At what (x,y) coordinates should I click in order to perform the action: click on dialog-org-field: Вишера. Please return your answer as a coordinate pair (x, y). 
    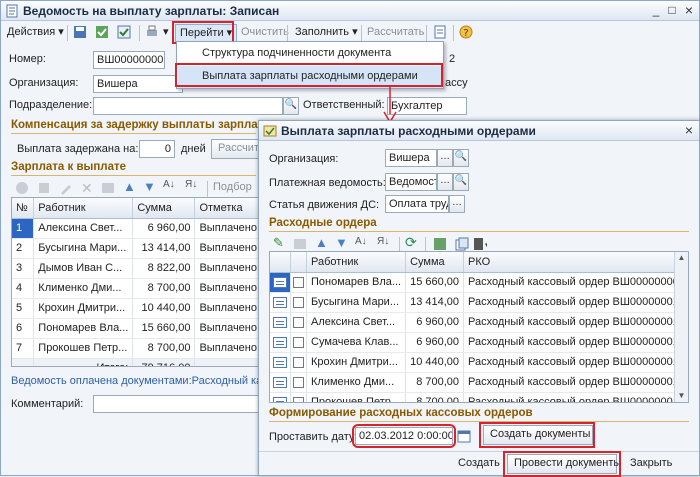
    Looking at the image, I should click on (411, 158).